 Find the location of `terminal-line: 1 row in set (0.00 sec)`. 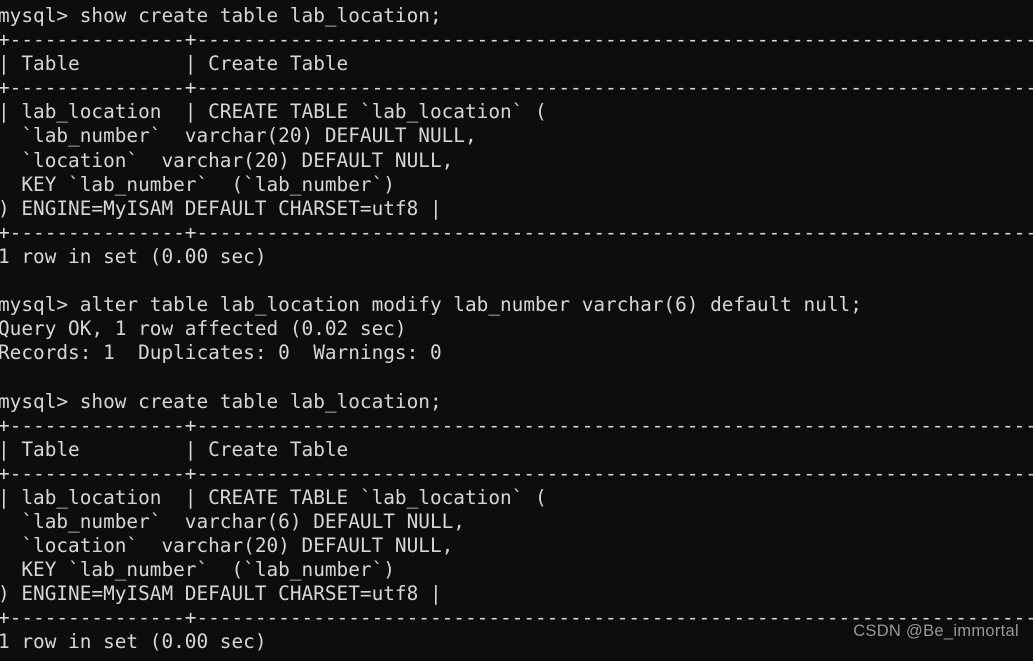

terminal-line: 1 row in set (0.00 sec) is located at coordinates (133, 256).